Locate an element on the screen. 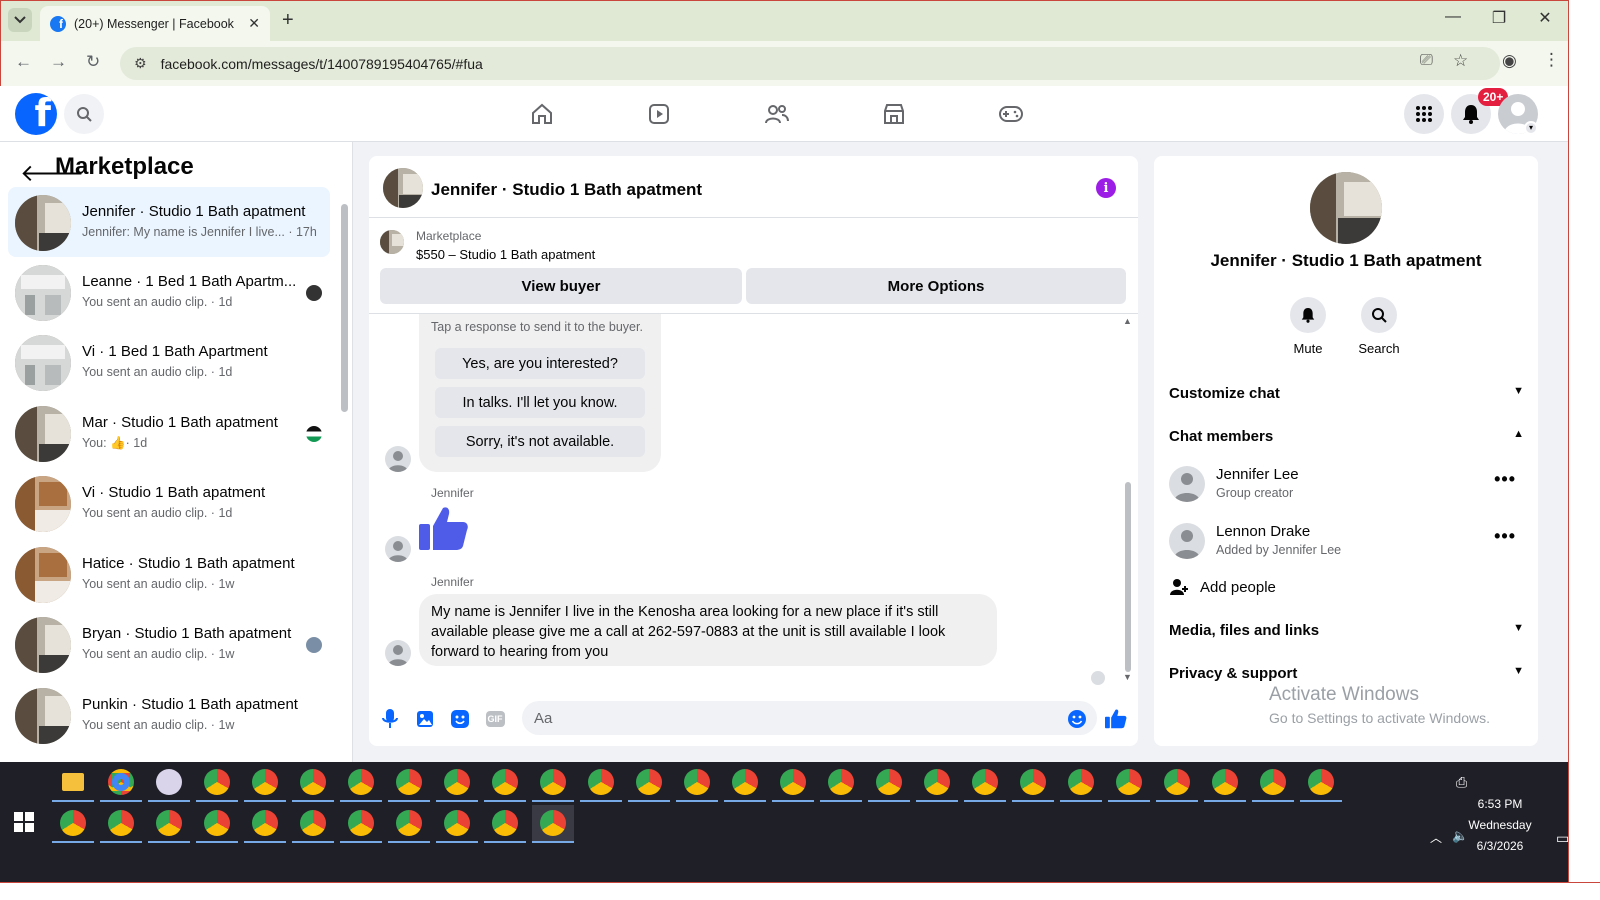  add-people-row: Add people is located at coordinates (1222, 587).